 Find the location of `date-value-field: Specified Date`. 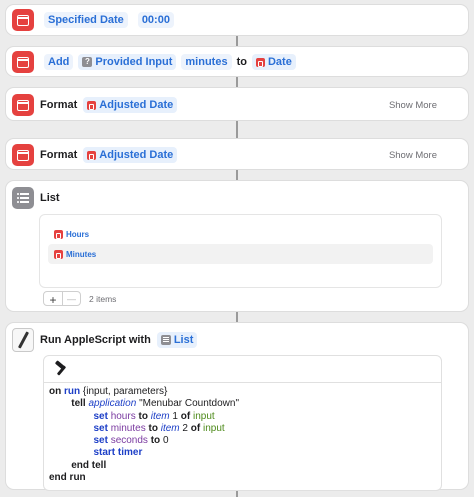

date-value-field: Specified Date is located at coordinates (86, 20).